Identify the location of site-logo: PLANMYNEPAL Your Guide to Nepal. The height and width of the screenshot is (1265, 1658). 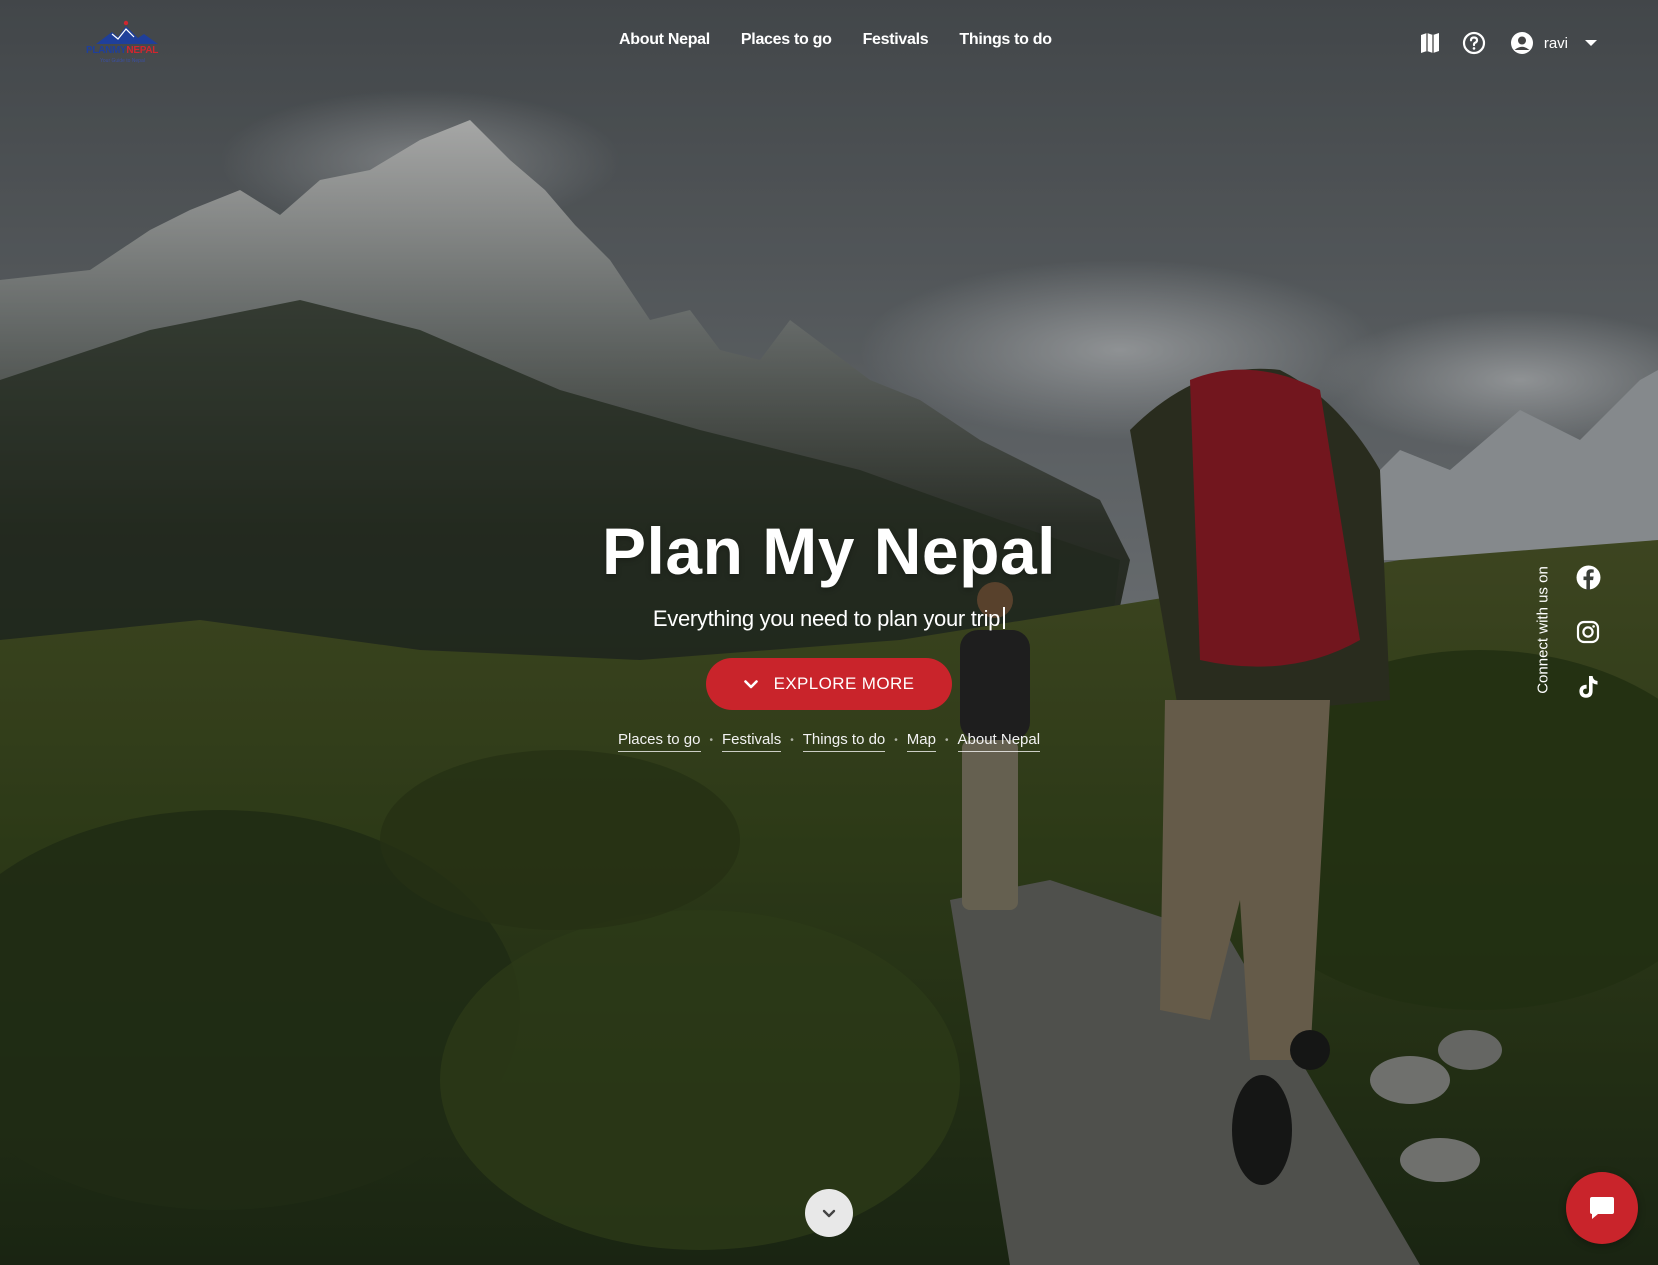
(128, 44).